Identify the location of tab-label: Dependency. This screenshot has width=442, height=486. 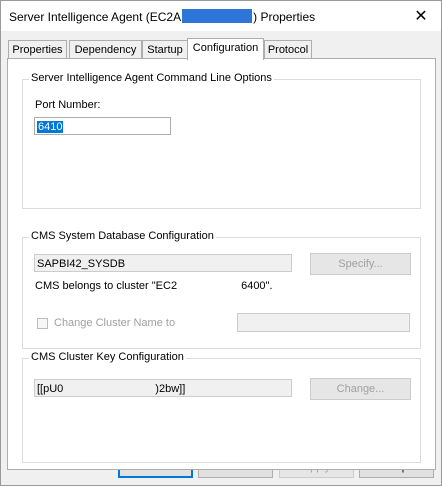
(105, 50).